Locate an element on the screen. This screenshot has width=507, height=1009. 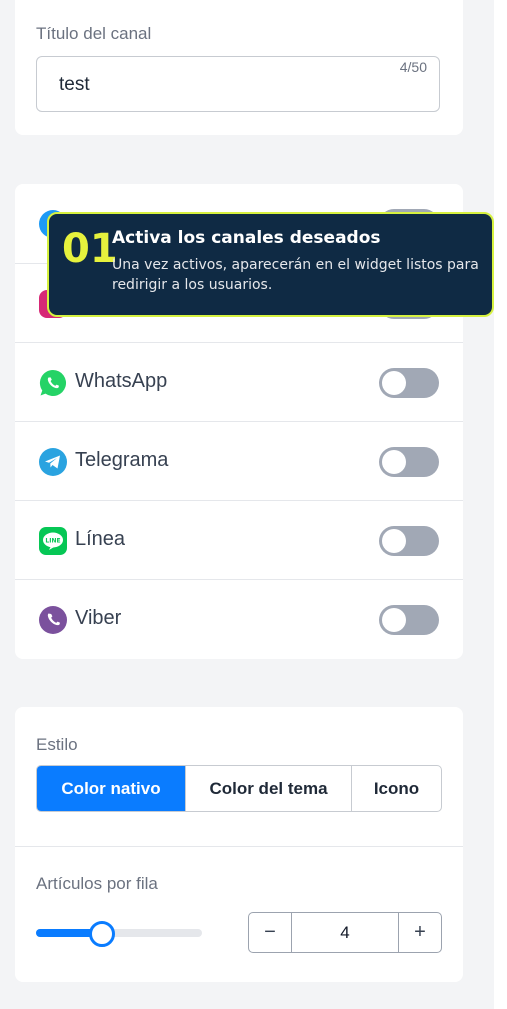
right-edge-panel is located at coordinates (500, 504).